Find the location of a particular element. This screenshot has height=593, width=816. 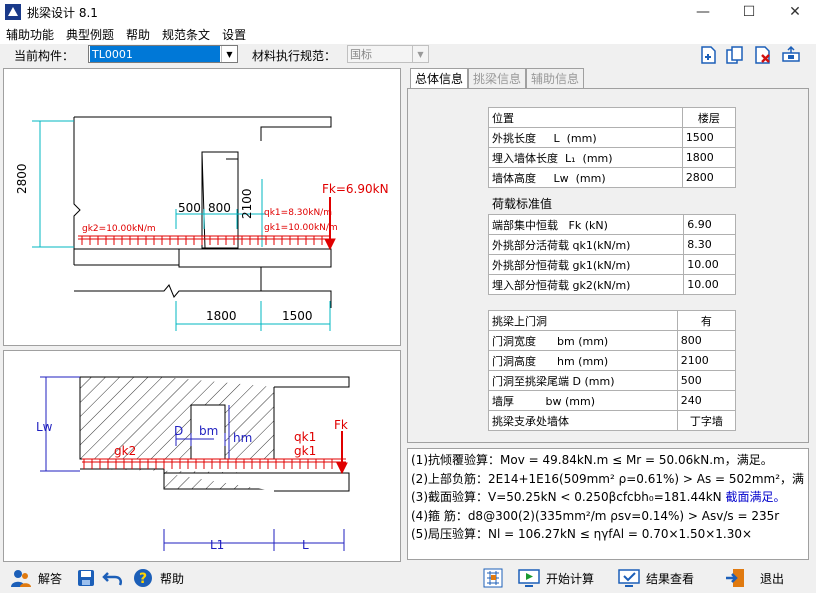

view-result-label: 结果查看 is located at coordinates (670, 578).